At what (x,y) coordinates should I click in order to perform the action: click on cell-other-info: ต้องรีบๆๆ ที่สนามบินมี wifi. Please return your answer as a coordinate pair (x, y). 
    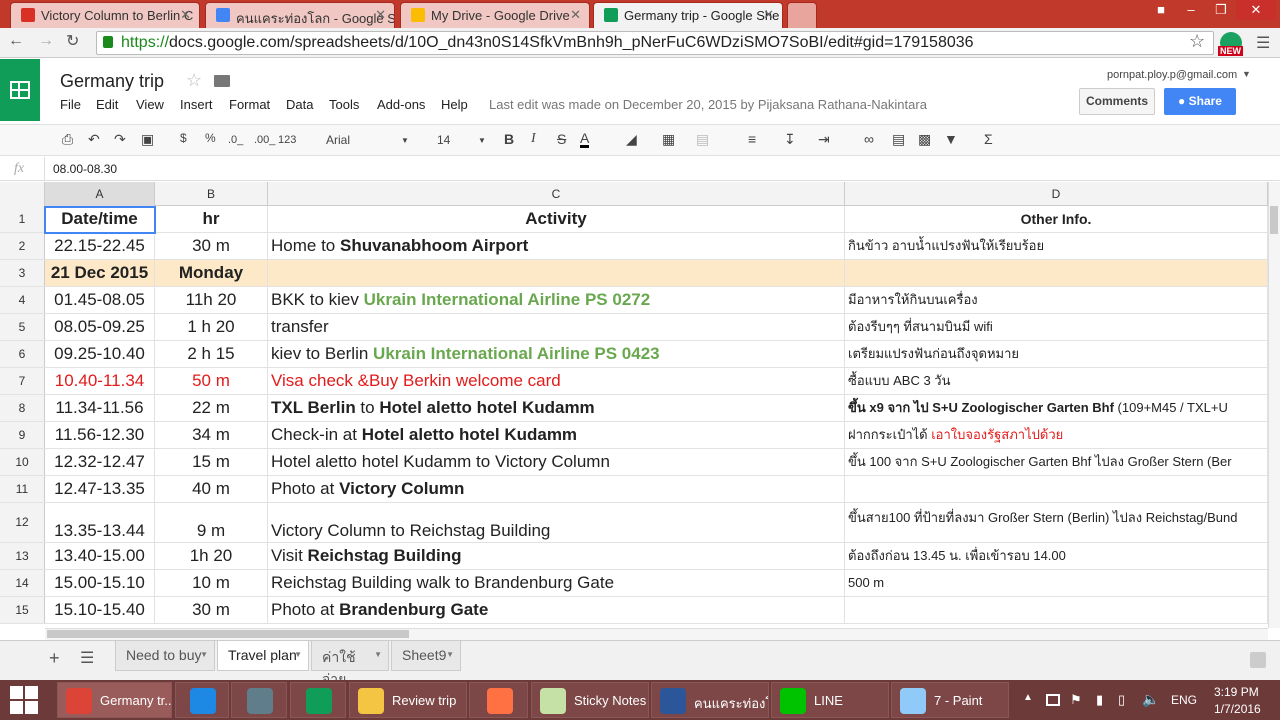
    Looking at the image, I should click on (1056, 327).